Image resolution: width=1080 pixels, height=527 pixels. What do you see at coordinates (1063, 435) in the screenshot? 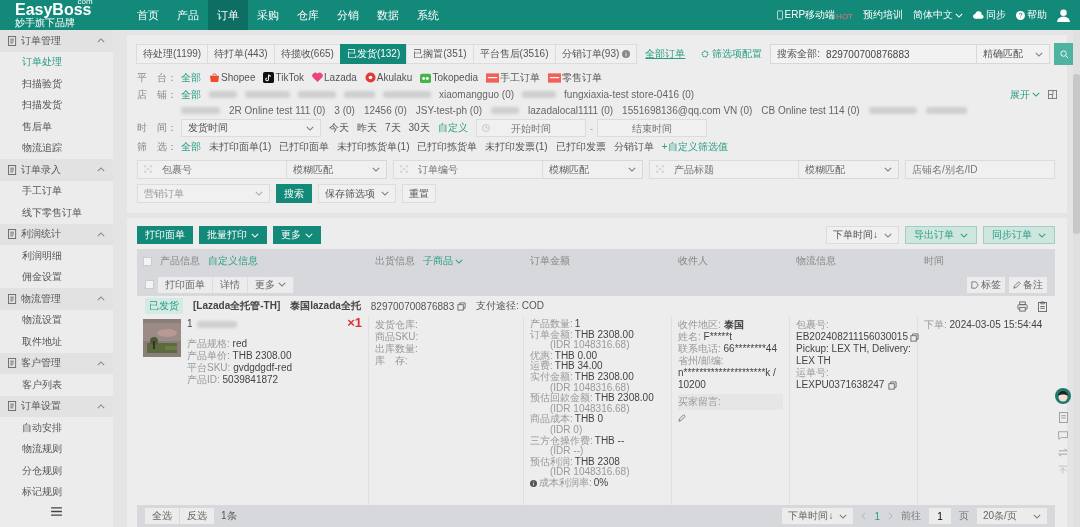
I see `chat-icon` at bounding box center [1063, 435].